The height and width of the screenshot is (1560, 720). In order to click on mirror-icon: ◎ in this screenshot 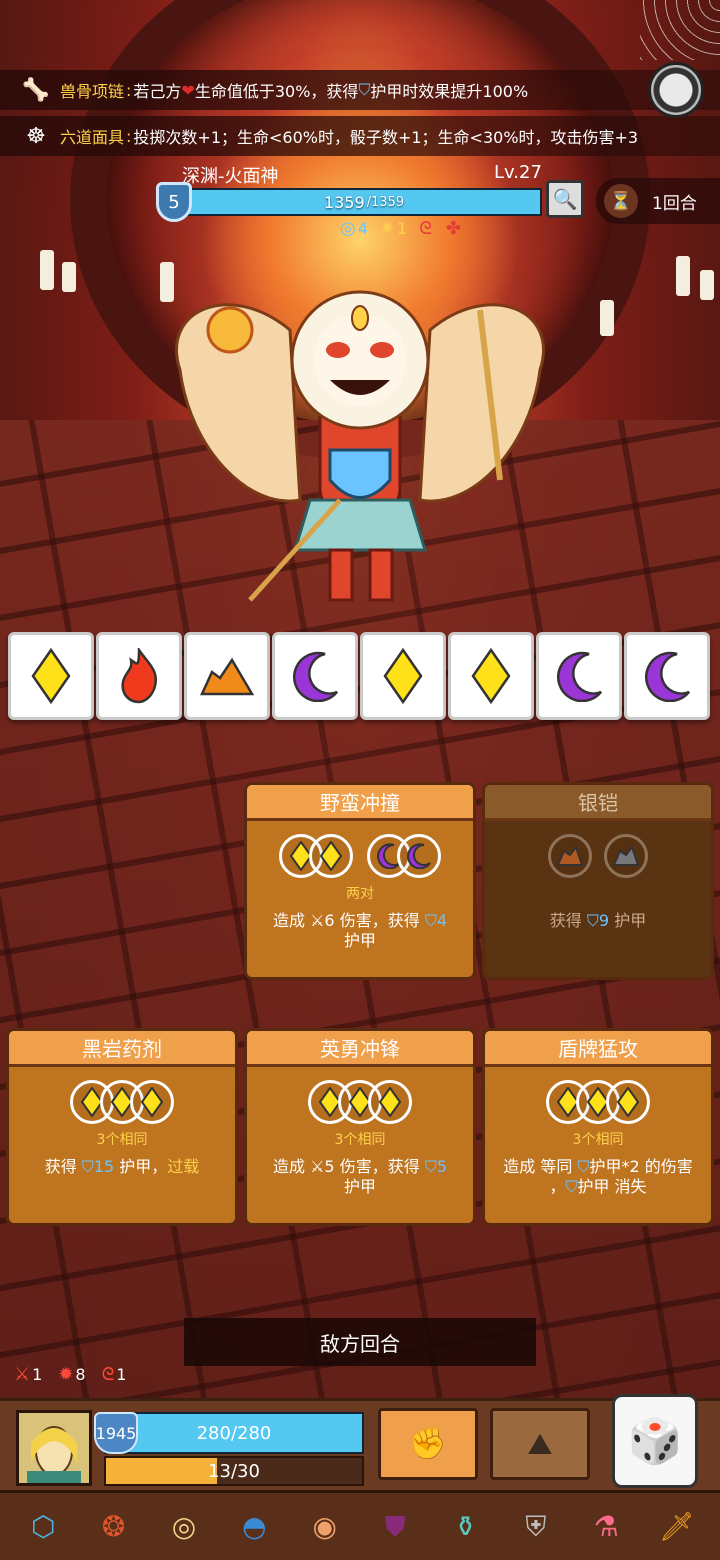, I will do `click(184, 1527)`.